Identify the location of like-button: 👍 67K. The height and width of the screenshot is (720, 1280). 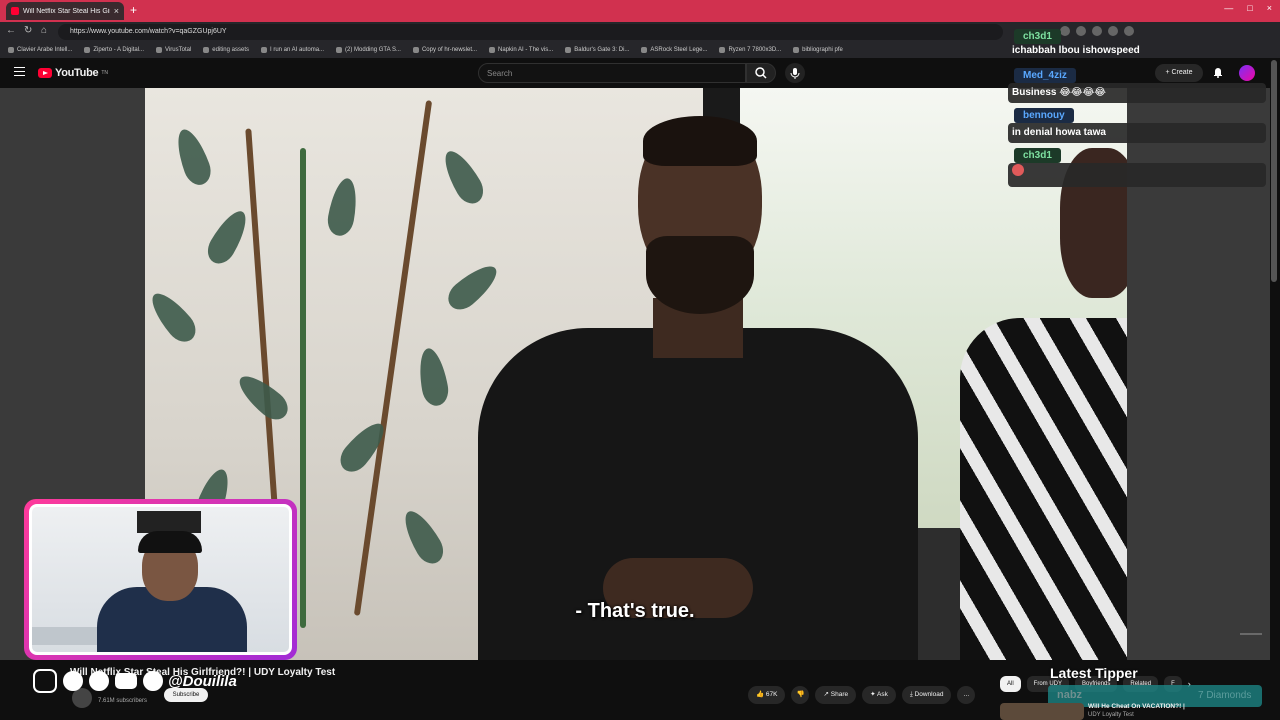
(767, 695).